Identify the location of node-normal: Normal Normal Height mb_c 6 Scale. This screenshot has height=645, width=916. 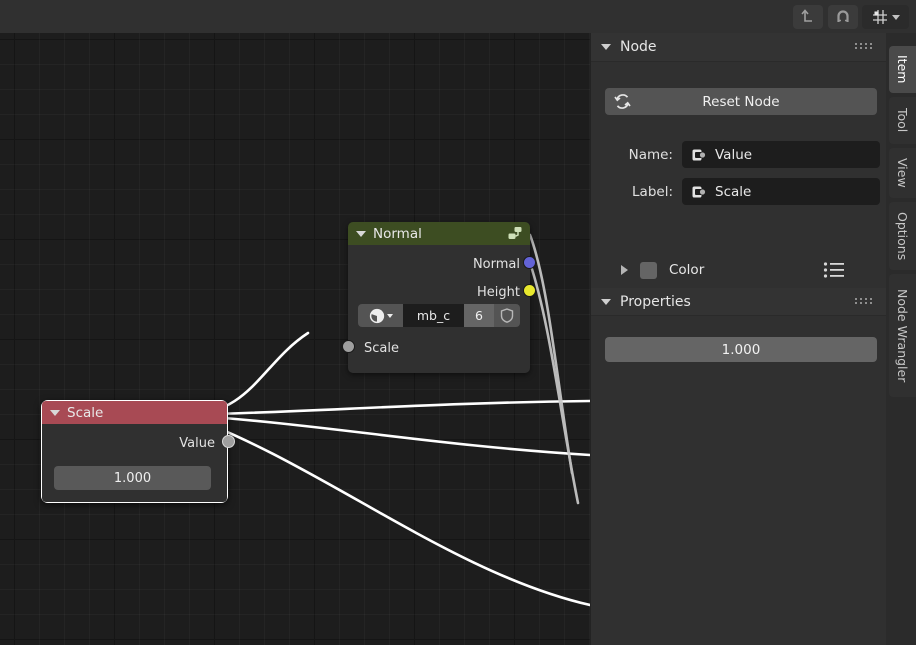
(439, 297).